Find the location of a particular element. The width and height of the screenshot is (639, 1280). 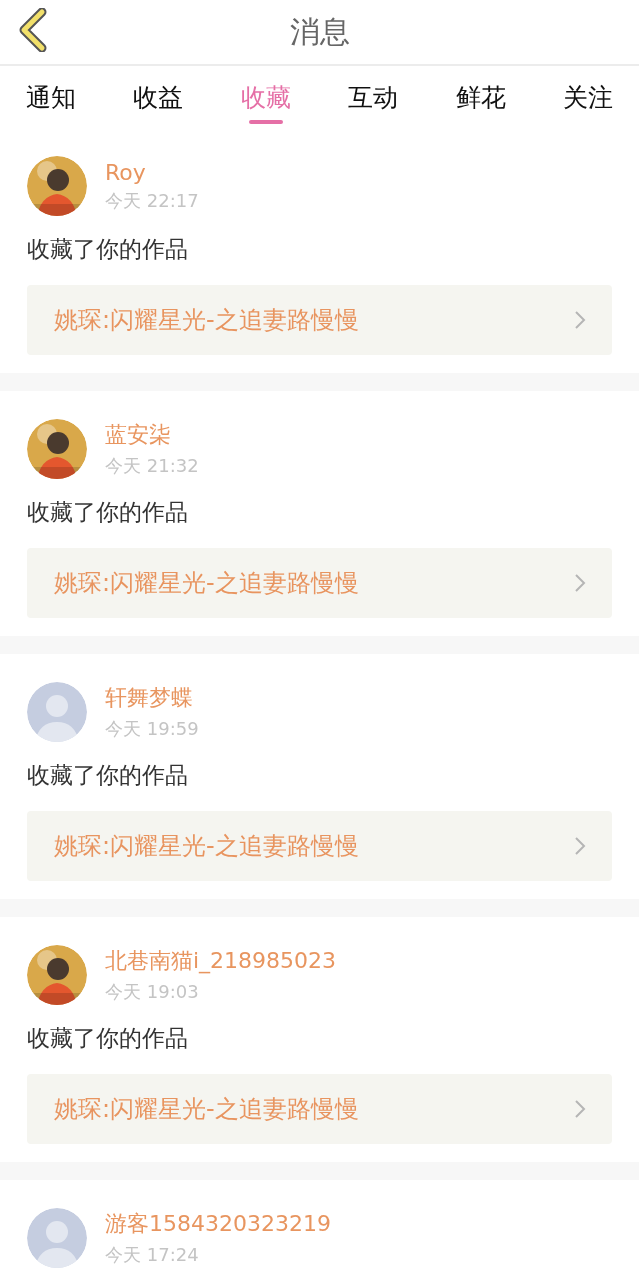

message-time: 今天 17:24 is located at coordinates (152, 1255).